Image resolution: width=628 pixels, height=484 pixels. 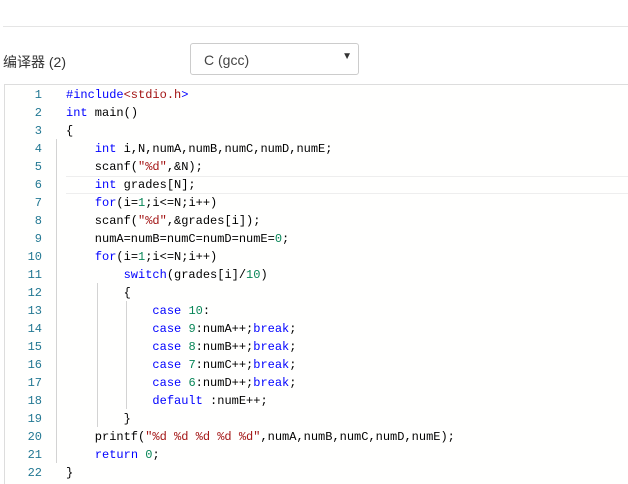 What do you see at coordinates (192, 347) in the screenshot?
I see `code-token: 8` at bounding box center [192, 347].